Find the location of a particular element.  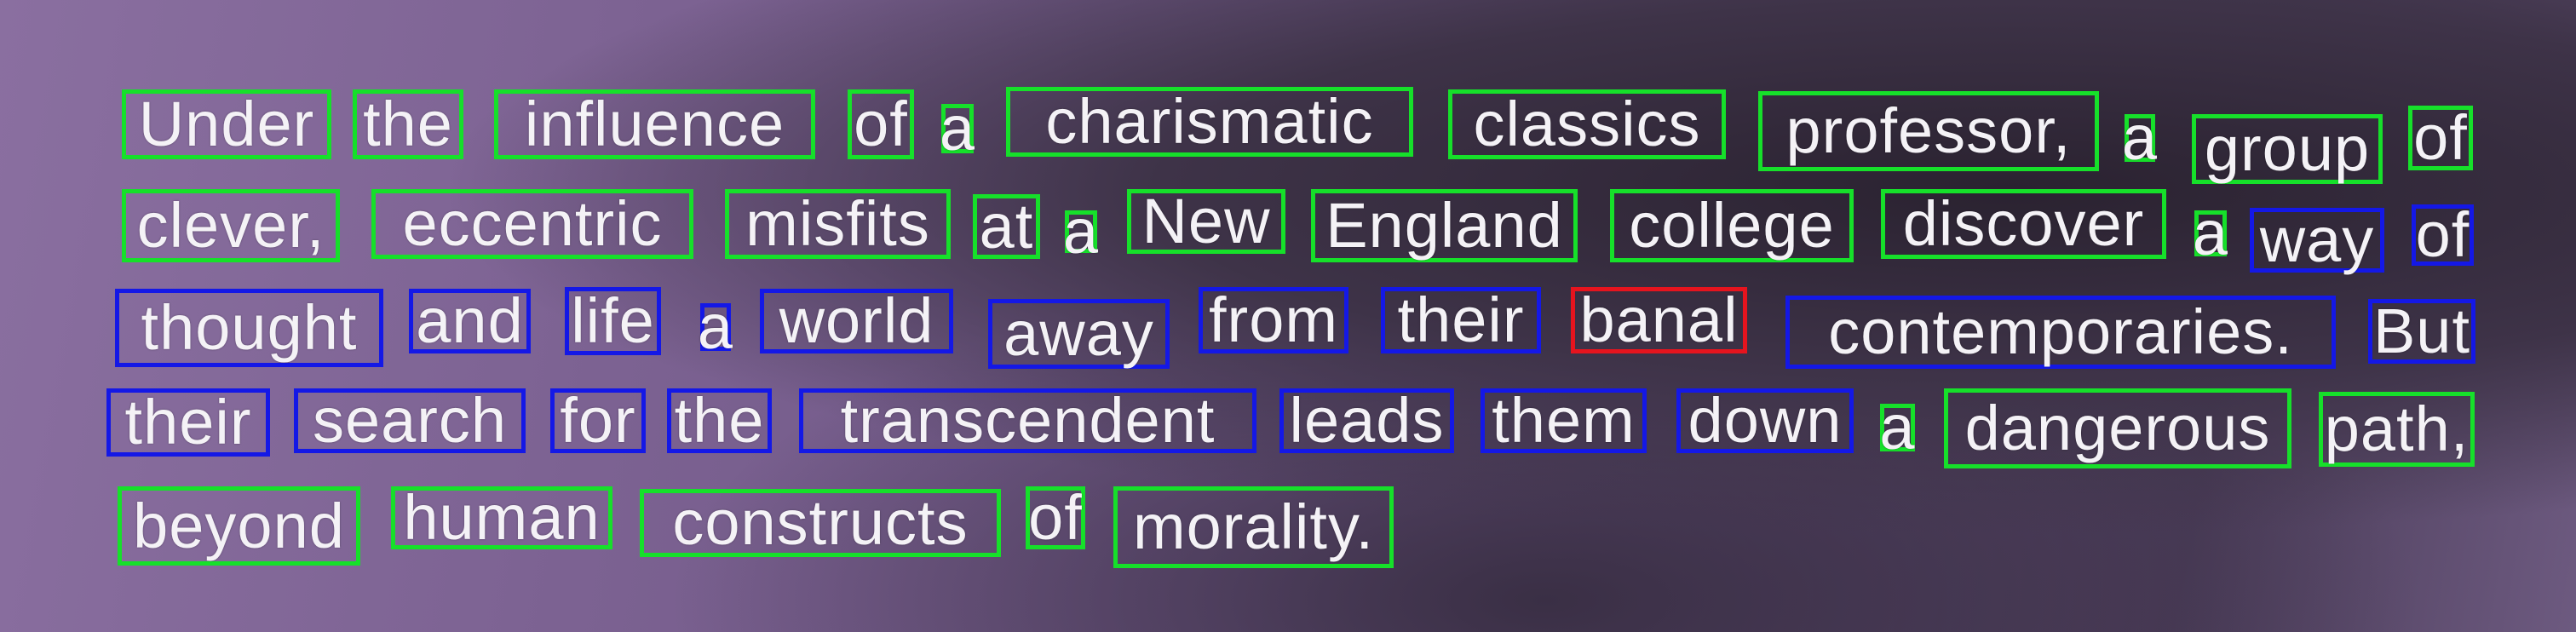

word-box: for is located at coordinates (598, 420).